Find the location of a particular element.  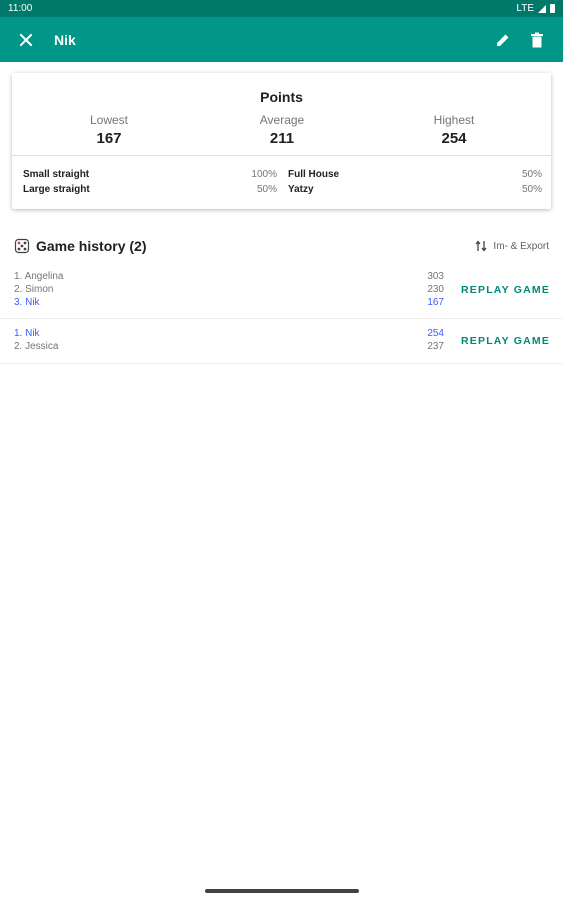

stat-lowest: Lowest 167 is located at coordinates (109, 130).